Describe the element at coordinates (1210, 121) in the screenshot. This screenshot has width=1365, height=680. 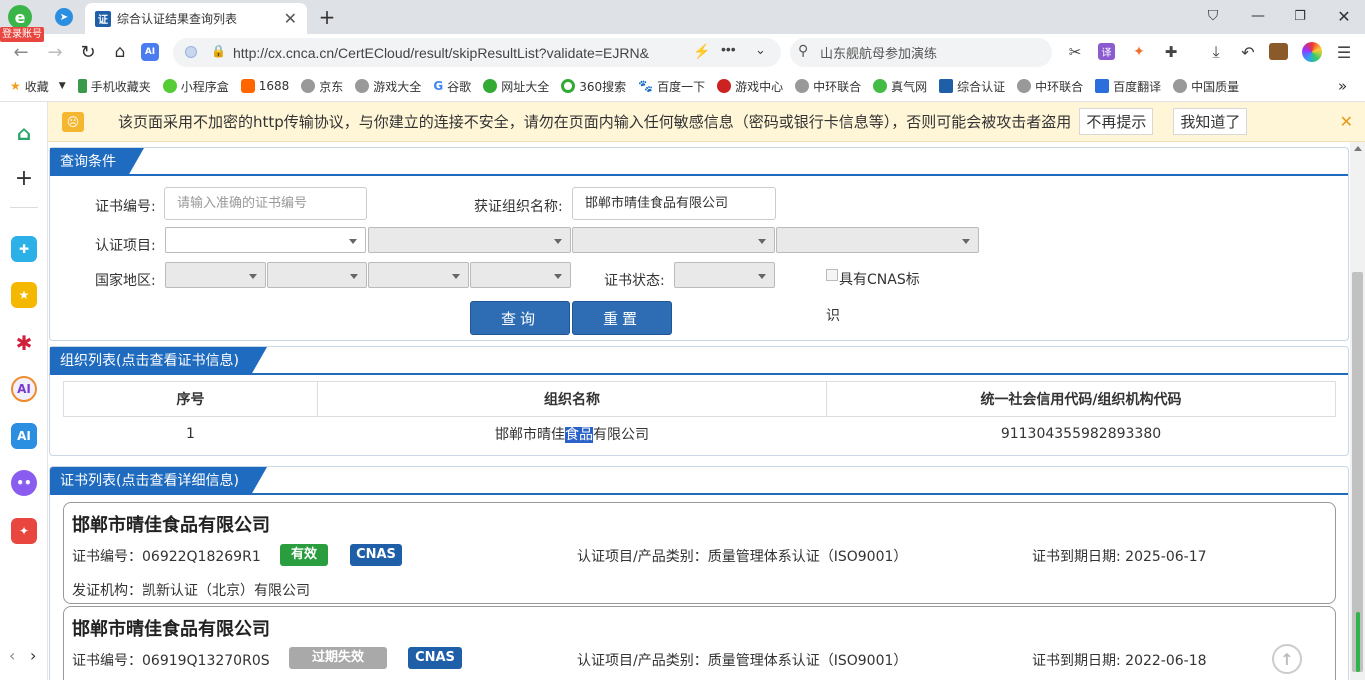
I see `acknowledge-button: 我知道了` at that location.